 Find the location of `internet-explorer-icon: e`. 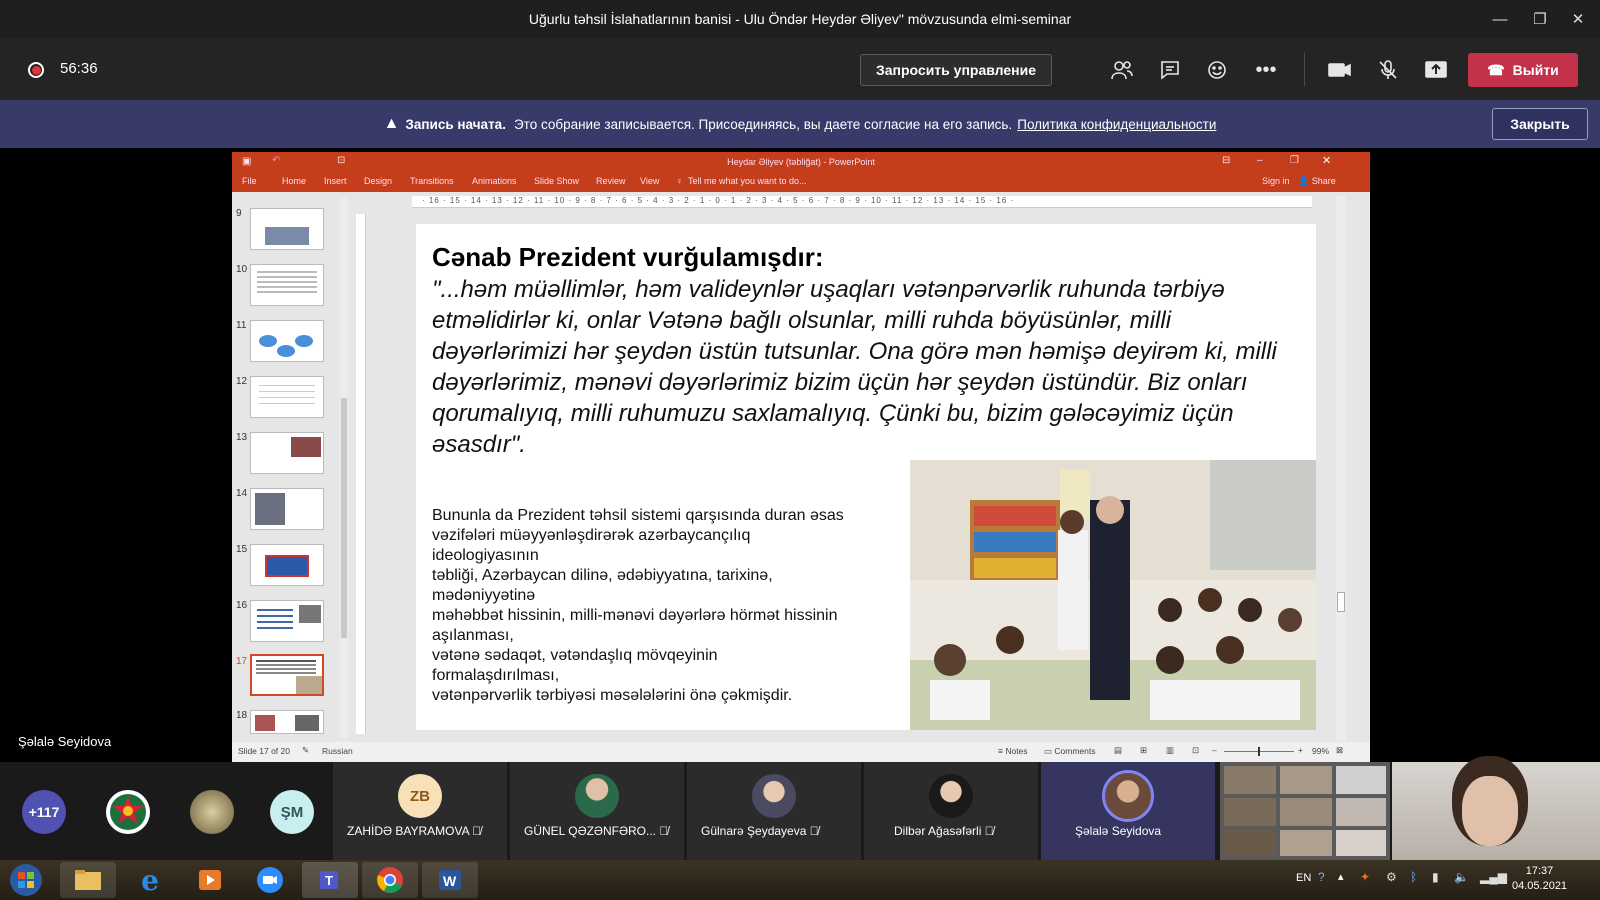

internet-explorer-icon: e is located at coordinates (150, 880).